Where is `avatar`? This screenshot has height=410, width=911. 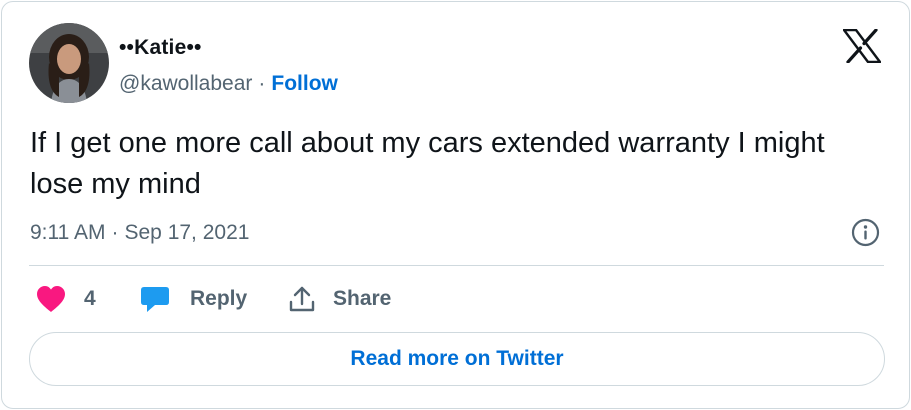
avatar is located at coordinates (69, 63).